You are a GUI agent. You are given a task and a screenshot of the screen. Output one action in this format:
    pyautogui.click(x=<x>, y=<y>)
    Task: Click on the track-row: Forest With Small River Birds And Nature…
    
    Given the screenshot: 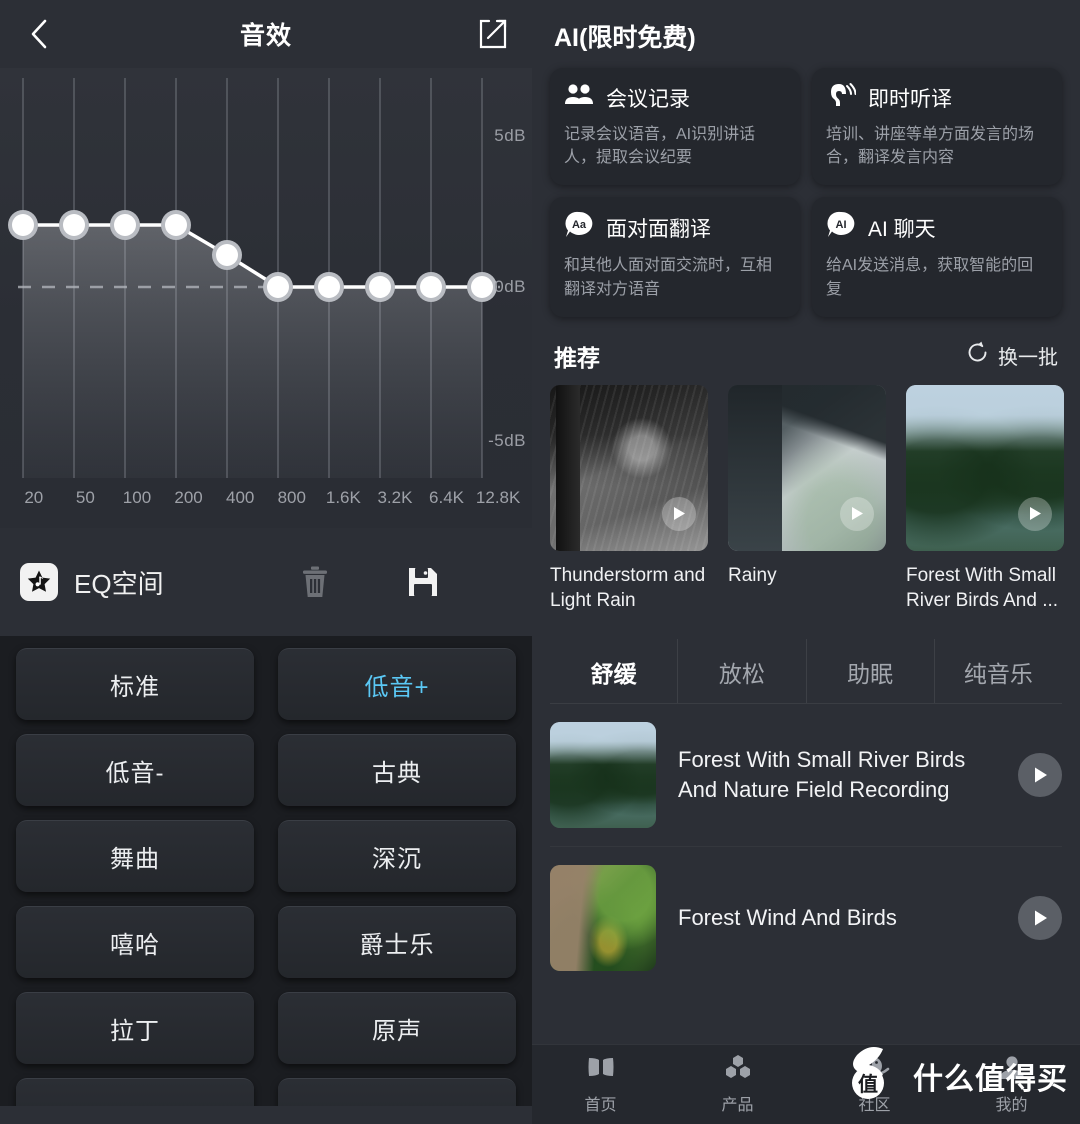 What is the action you would take?
    pyautogui.click(x=806, y=775)
    